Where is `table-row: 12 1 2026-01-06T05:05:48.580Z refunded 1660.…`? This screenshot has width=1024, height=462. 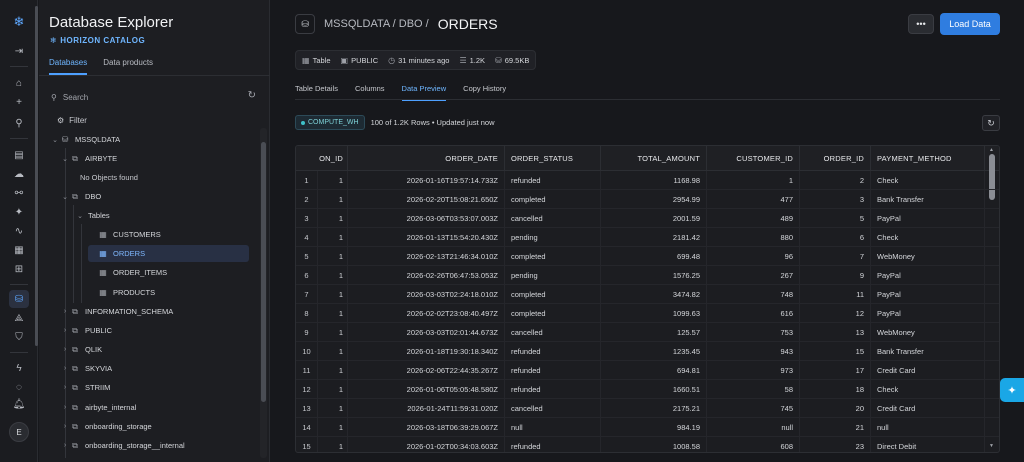 table-row: 12 1 2026-01-06T05:05:48.580Z refunded 1660.… is located at coordinates (647, 389).